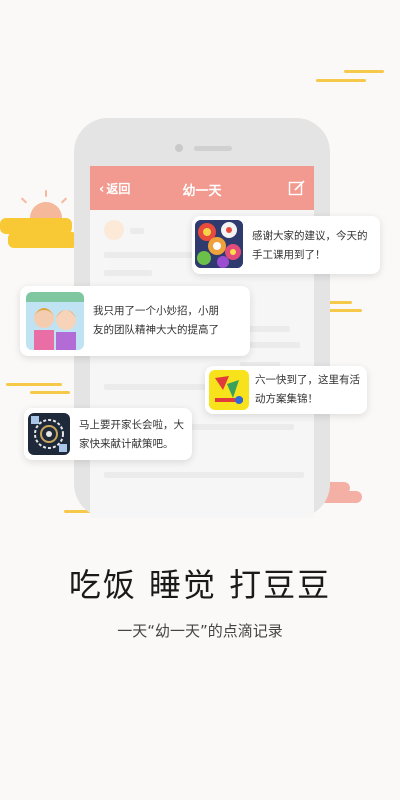 This screenshot has width=400, height=800. I want to click on message-text: 六一快到了，这里有活 动方案集锦！, so click(307, 390).